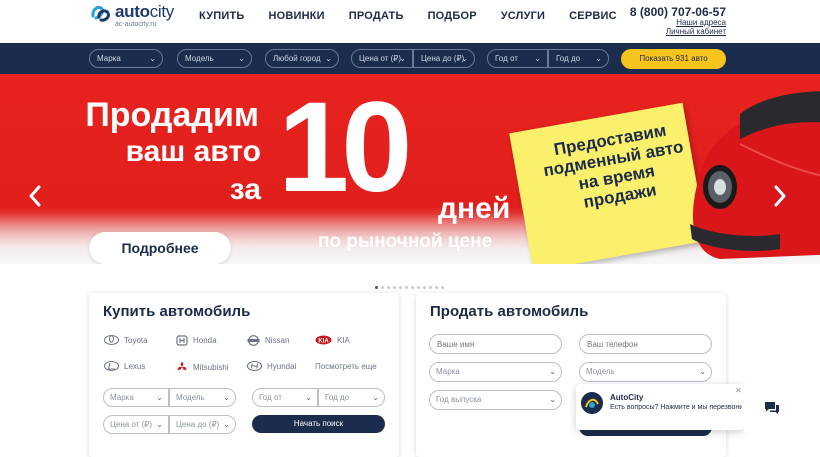  I want to click on chat-button, so click(771, 408).